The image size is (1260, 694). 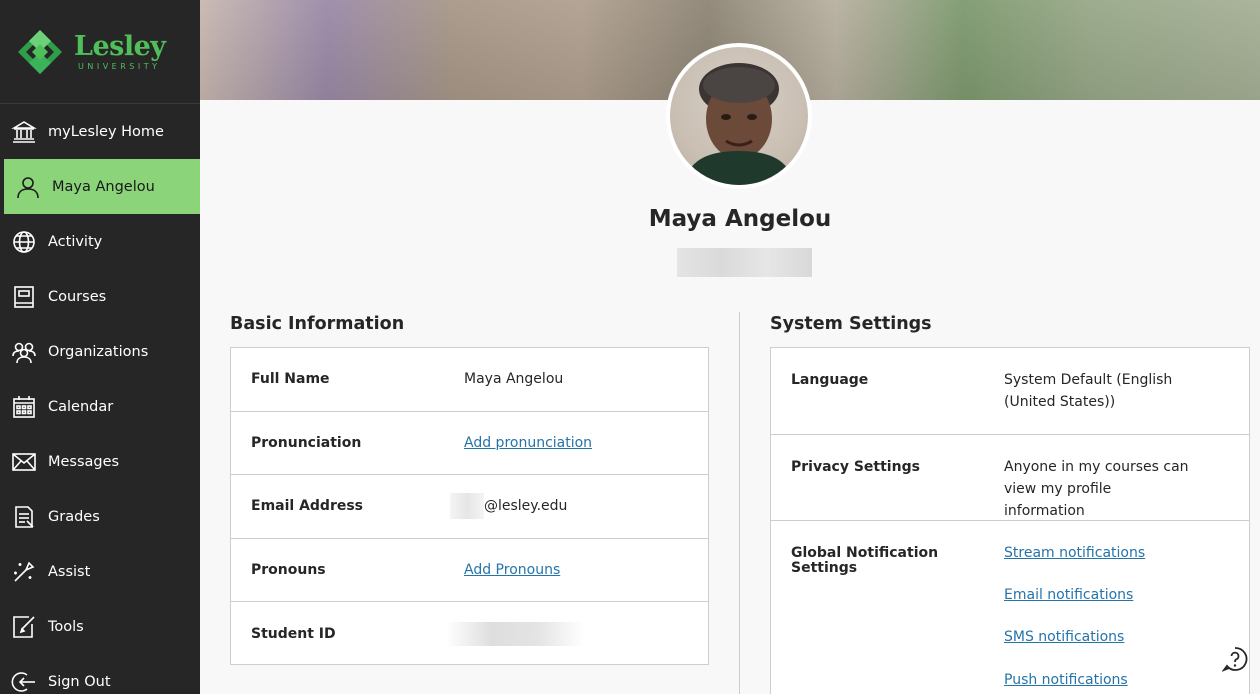 I want to click on email-label: Email Address, so click(x=307, y=506).